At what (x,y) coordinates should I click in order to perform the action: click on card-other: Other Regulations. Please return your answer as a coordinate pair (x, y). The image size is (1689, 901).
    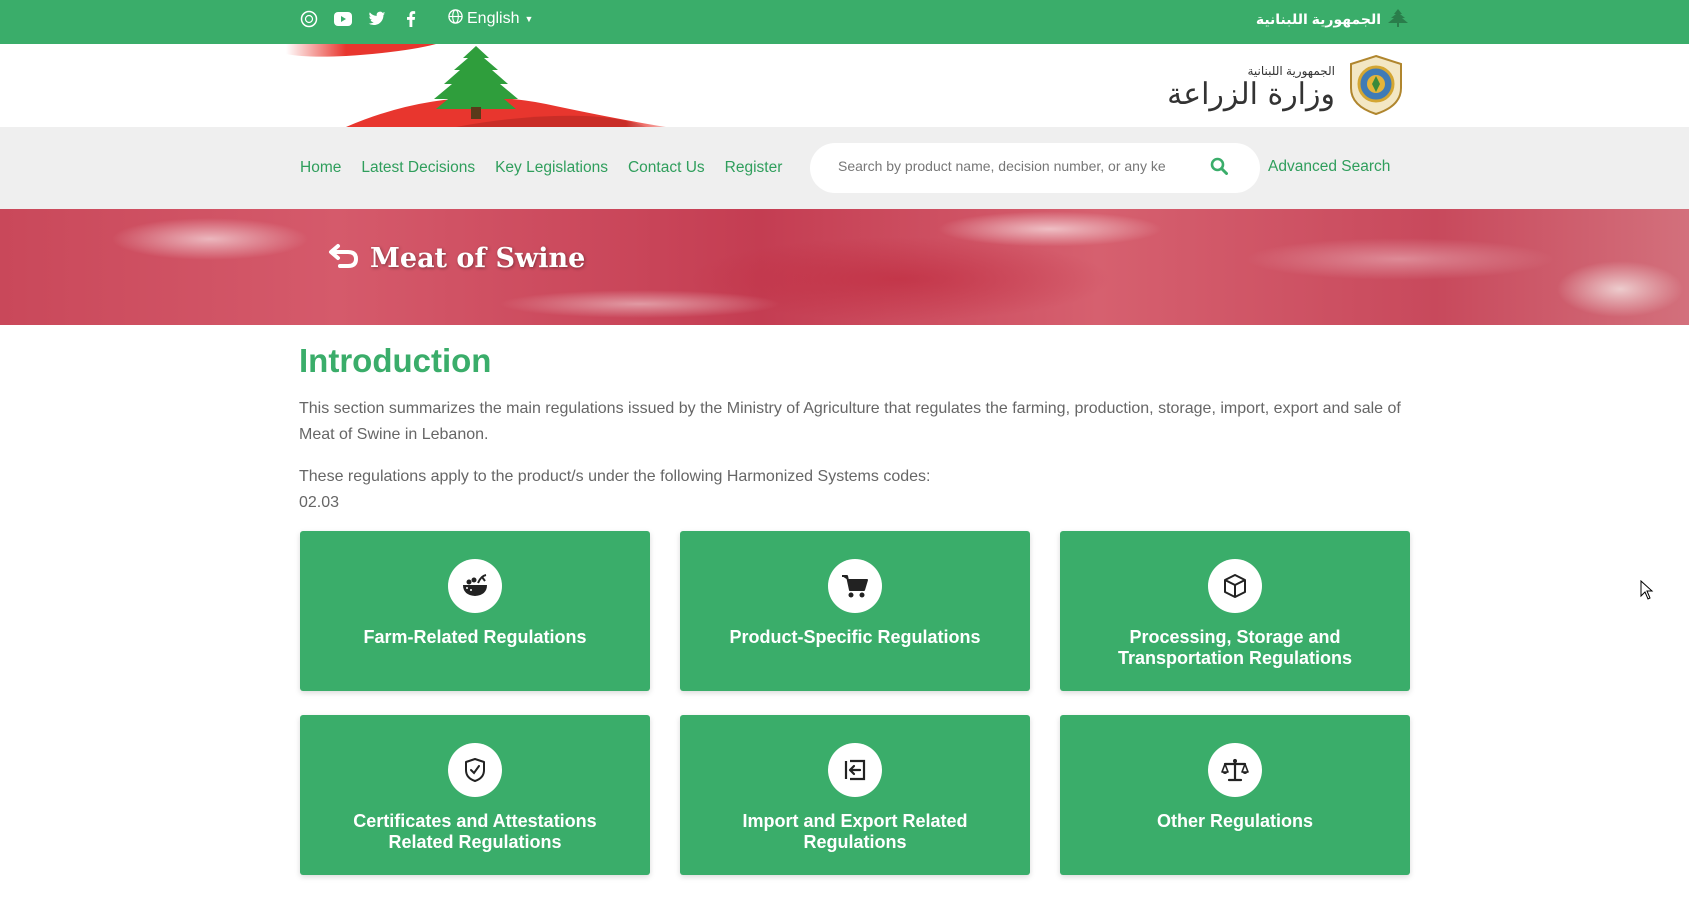
    Looking at the image, I should click on (1235, 795).